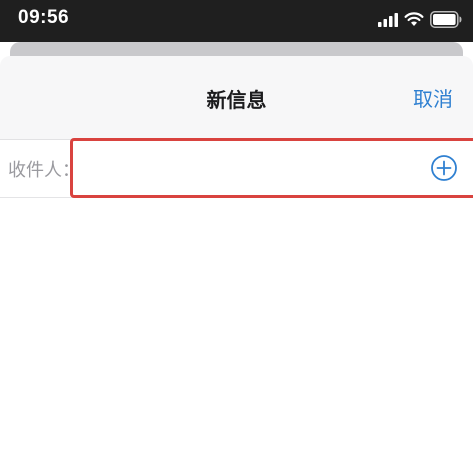 The width and height of the screenshot is (473, 459). I want to click on plus-circle-icon, so click(444, 168).